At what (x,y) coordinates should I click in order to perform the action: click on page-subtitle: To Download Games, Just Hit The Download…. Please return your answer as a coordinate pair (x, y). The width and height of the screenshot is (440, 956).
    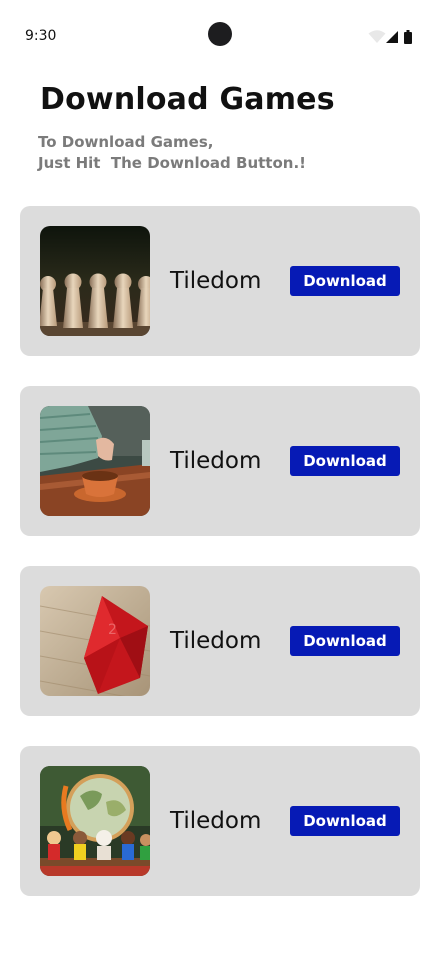
    Looking at the image, I should click on (228, 153).